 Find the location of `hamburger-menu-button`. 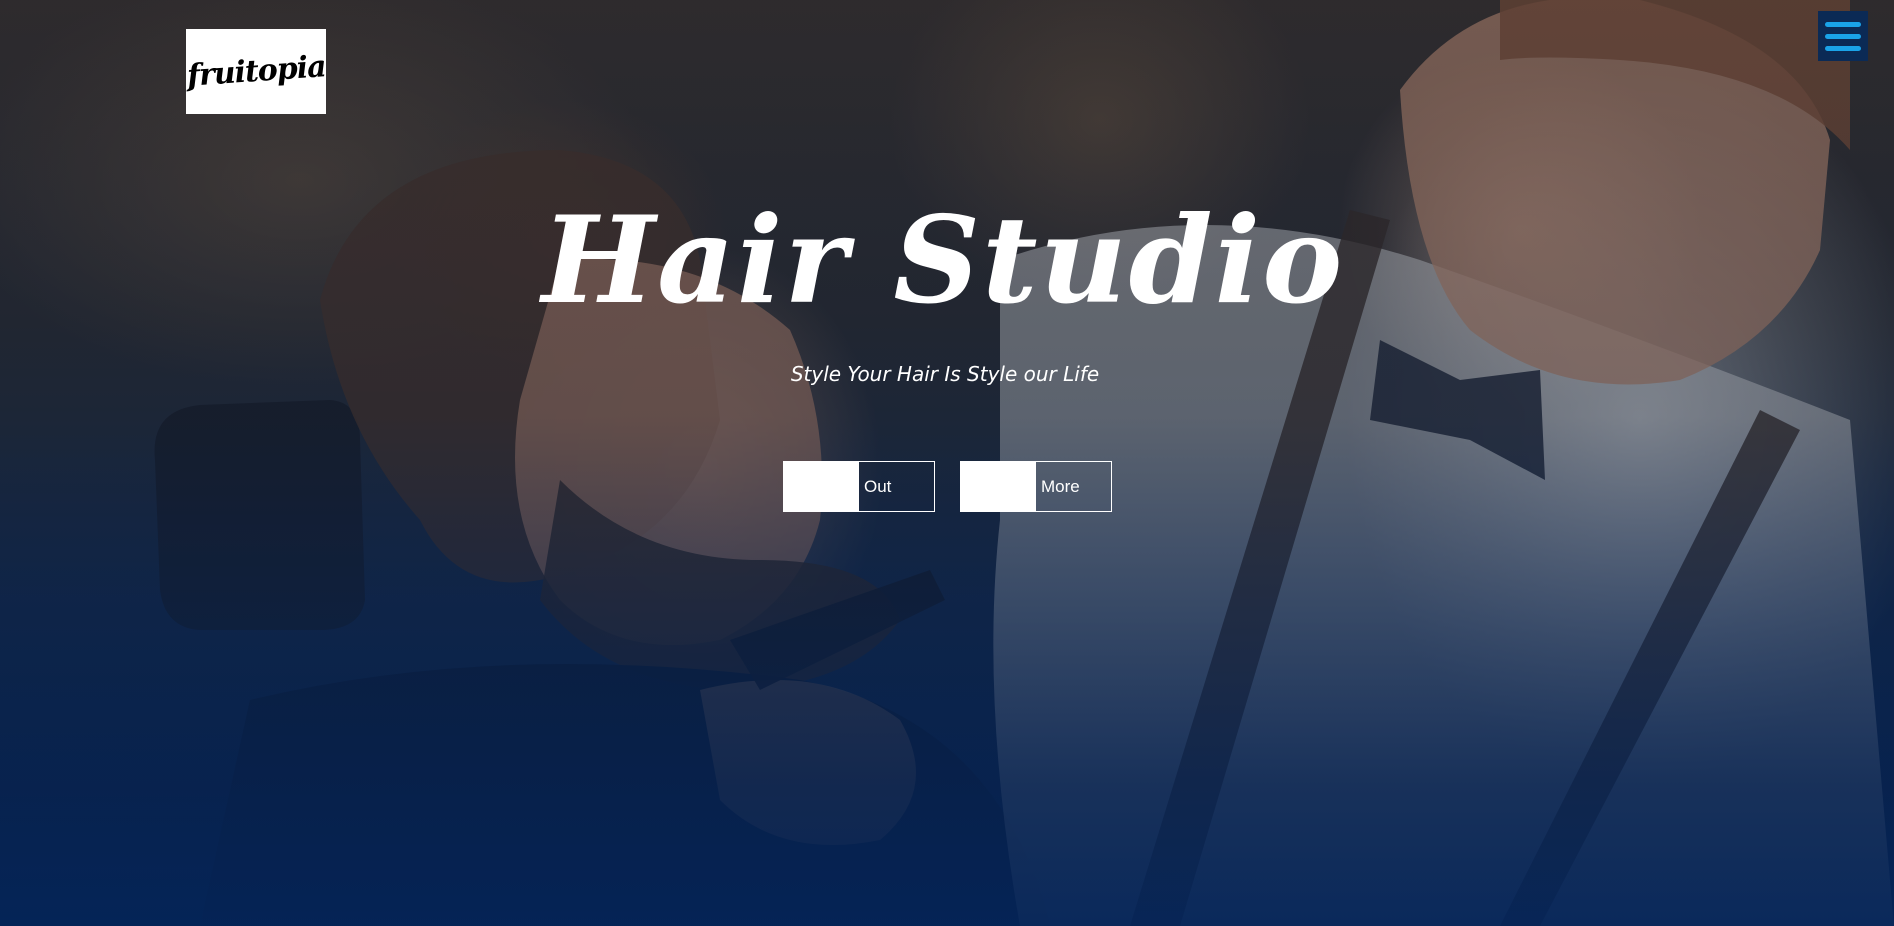

hamburger-menu-button is located at coordinates (1843, 36).